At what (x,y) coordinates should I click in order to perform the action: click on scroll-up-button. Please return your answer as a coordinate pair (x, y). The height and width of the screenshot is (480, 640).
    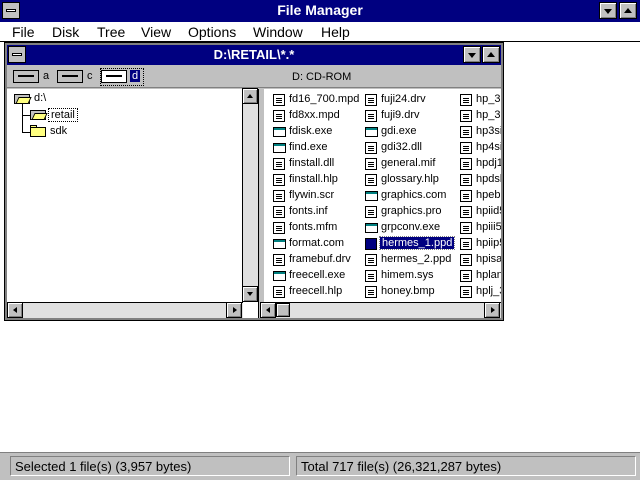
    Looking at the image, I should click on (250, 96).